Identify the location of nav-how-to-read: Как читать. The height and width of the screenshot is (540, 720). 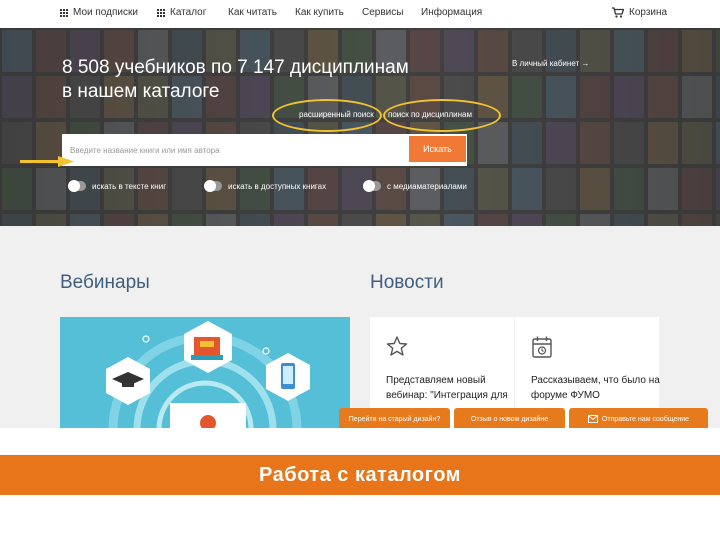
(252, 12).